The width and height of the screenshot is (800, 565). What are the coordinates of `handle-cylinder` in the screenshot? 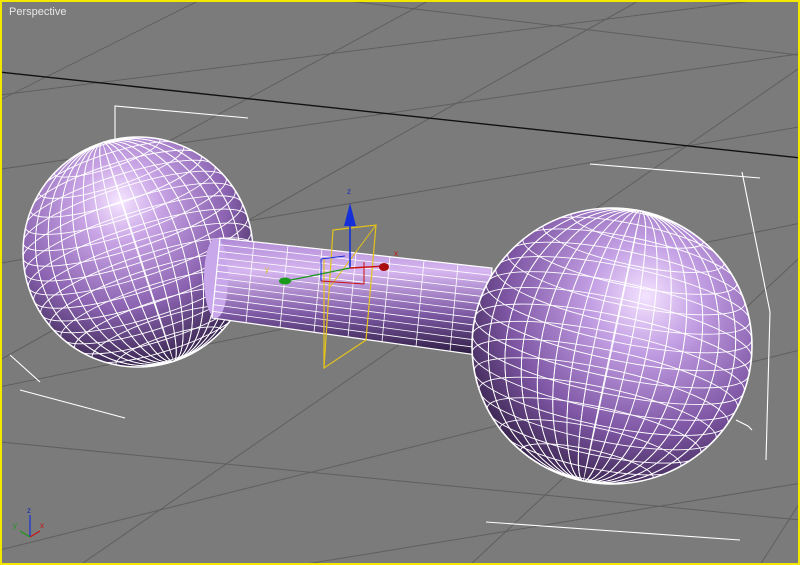 It's located at (348, 297).